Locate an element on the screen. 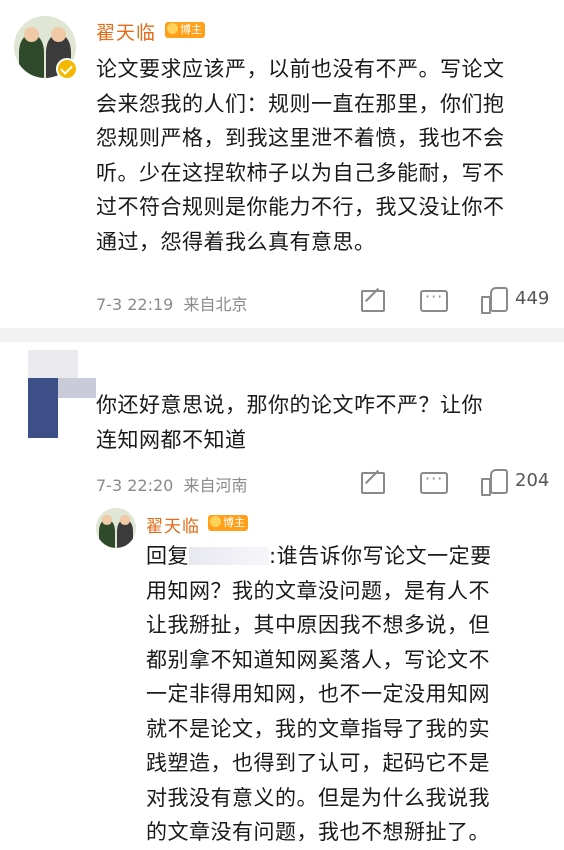 The width and height of the screenshot is (564, 850). comment-meta: 7-3 22:20 来自河南 is located at coordinates (172, 484).